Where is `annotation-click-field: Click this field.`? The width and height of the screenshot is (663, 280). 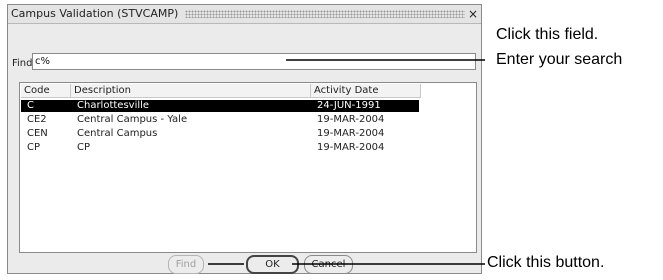 annotation-click-field: Click this field. is located at coordinates (547, 34).